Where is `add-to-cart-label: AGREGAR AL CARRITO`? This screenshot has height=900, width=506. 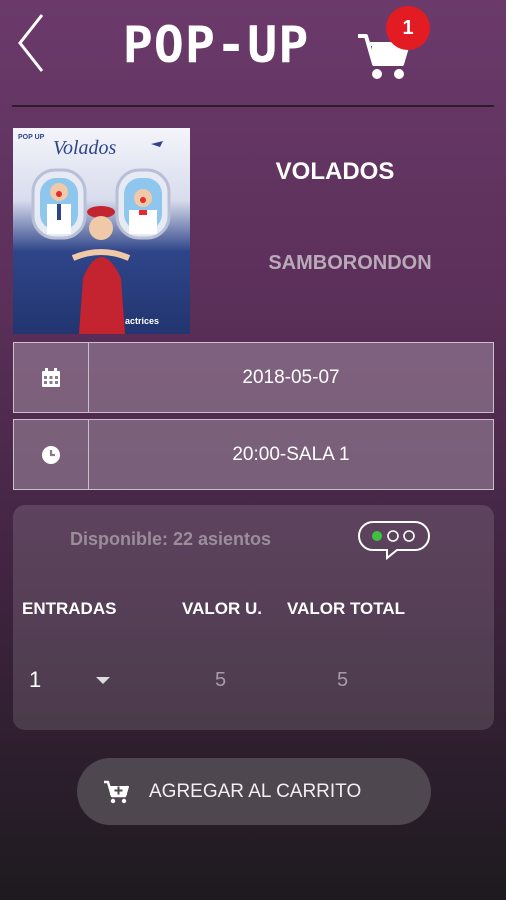 add-to-cart-label: AGREGAR AL CARRITO is located at coordinates (255, 791).